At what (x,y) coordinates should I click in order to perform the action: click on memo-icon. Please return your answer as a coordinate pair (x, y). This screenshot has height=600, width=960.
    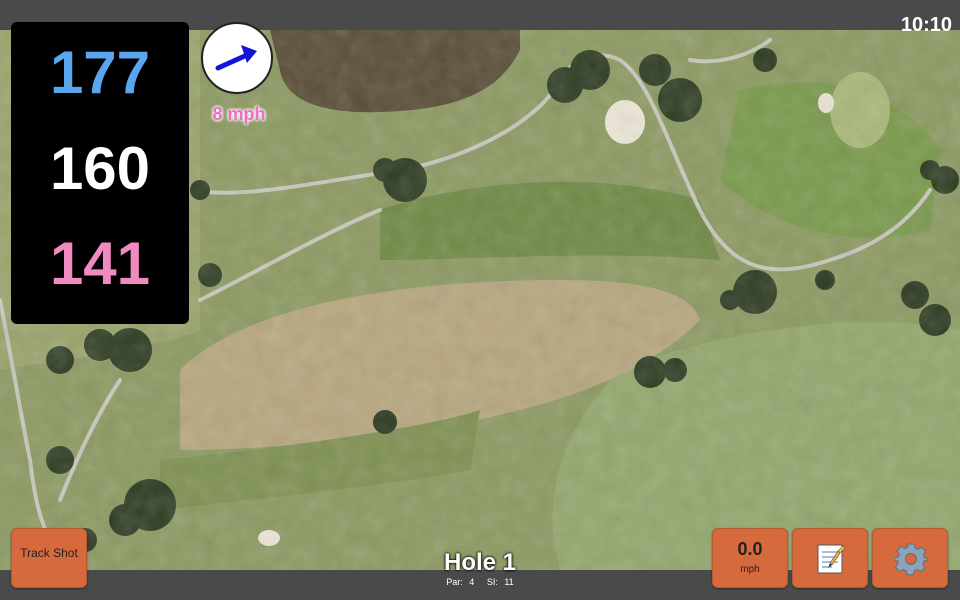
    Looking at the image, I should click on (831, 559).